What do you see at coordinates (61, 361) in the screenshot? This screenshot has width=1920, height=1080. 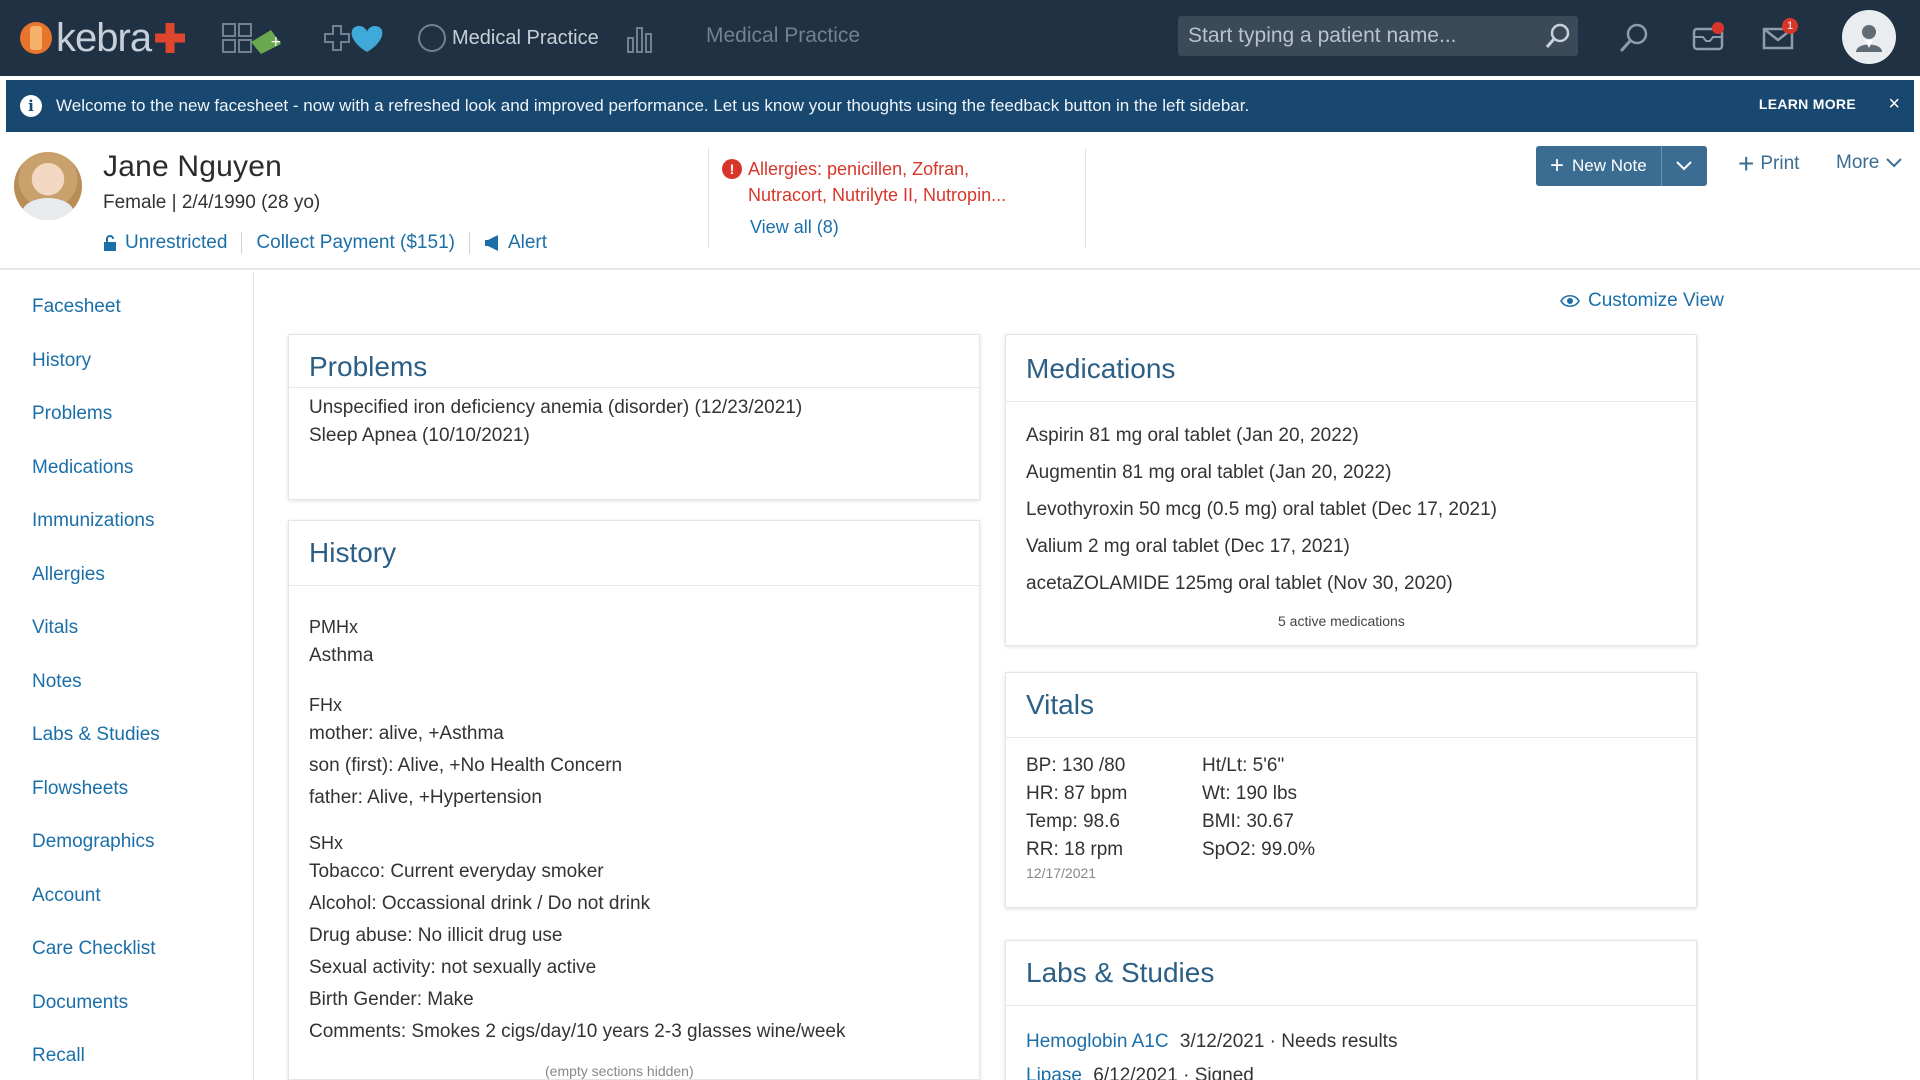 I see `sidebar-item-history: History` at bounding box center [61, 361].